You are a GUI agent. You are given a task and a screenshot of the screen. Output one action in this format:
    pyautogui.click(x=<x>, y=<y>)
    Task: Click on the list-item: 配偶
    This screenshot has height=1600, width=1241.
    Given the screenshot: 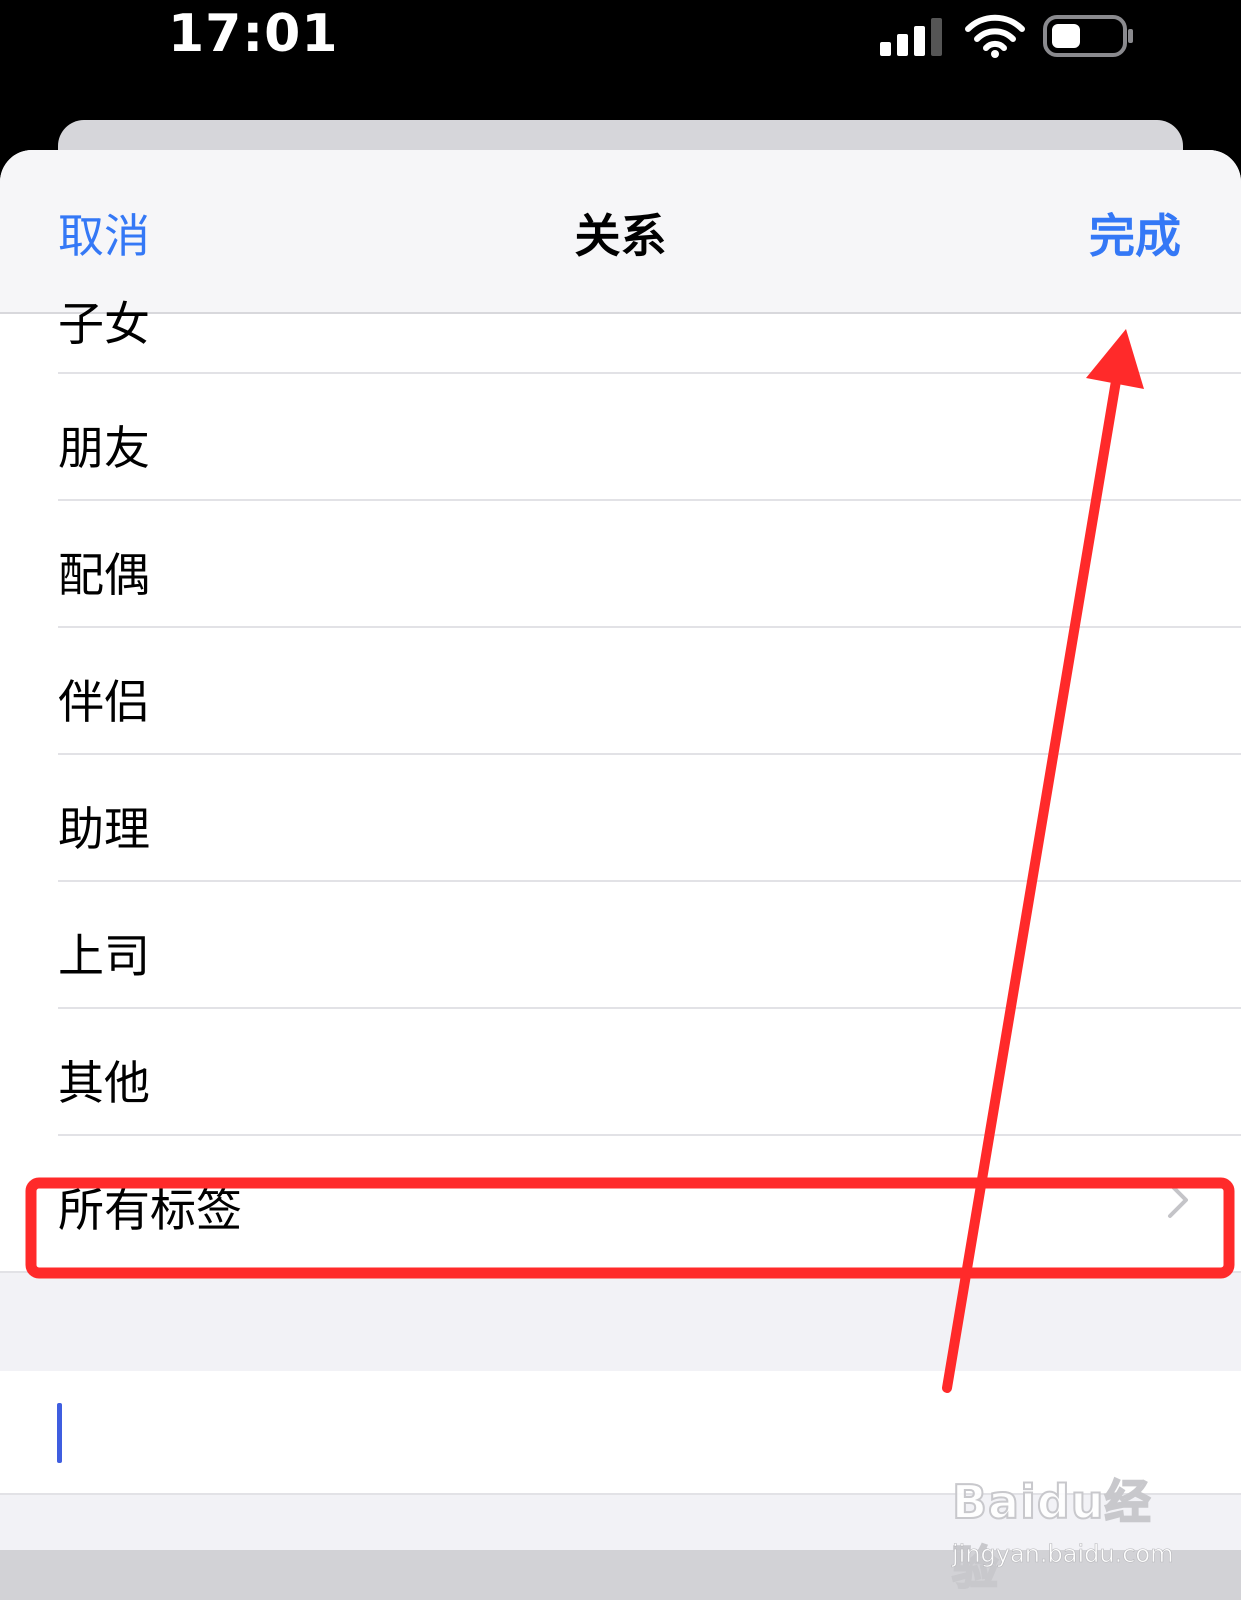 What is the action you would take?
    pyautogui.click(x=649, y=564)
    